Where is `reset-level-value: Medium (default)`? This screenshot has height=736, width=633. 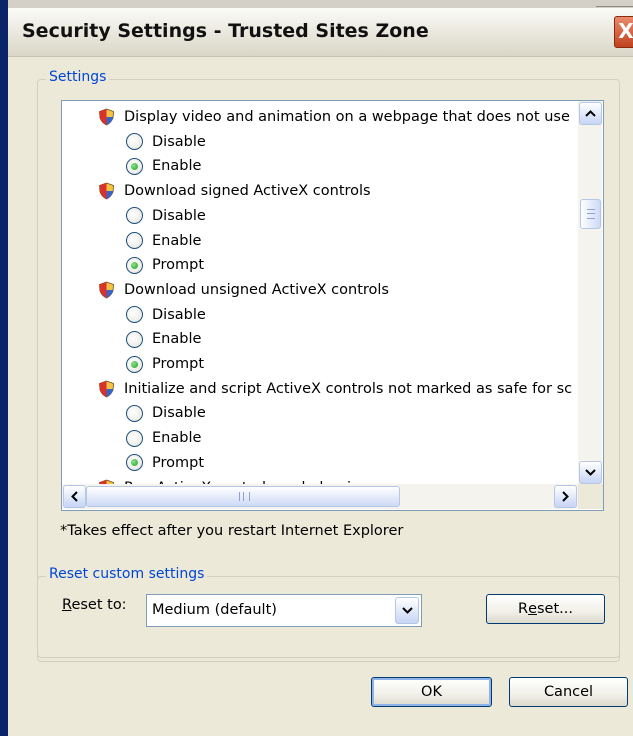
reset-level-value: Medium (default) is located at coordinates (214, 610).